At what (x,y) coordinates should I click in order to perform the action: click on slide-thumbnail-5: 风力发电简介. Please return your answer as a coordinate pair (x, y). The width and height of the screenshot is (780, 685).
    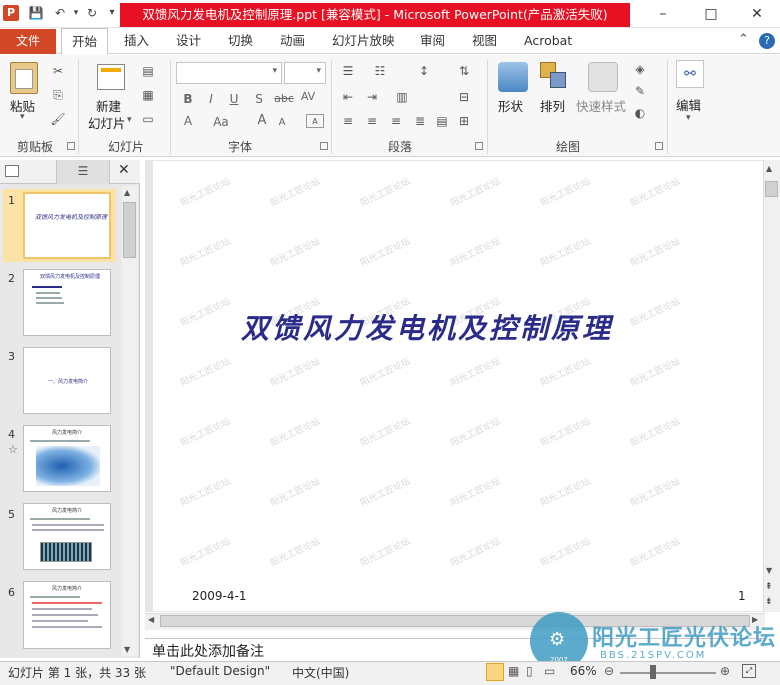
    Looking at the image, I should click on (67, 536).